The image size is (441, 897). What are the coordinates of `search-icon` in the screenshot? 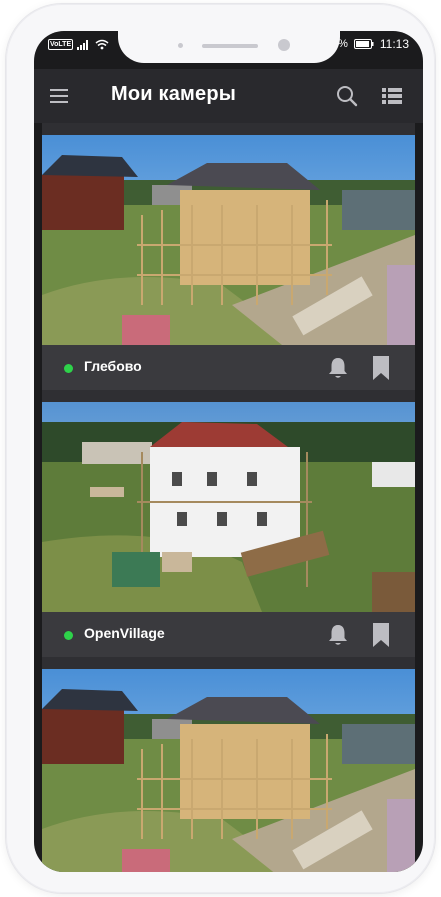 It's located at (347, 96).